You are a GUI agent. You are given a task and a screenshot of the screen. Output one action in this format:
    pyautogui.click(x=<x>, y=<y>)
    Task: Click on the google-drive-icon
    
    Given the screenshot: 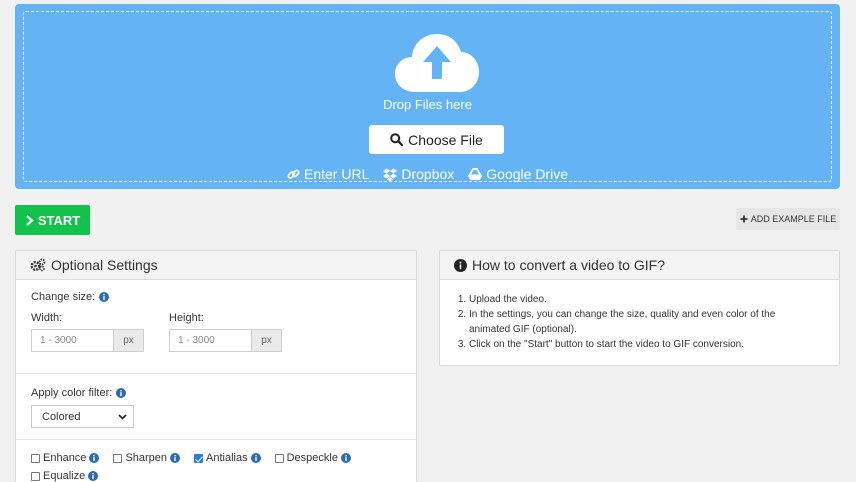 What is the action you would take?
    pyautogui.click(x=475, y=174)
    